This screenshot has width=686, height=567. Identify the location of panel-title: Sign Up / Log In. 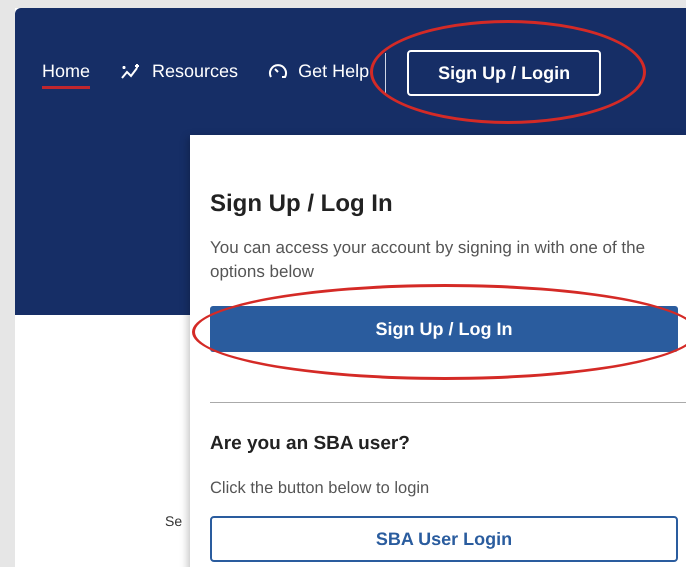
(302, 204).